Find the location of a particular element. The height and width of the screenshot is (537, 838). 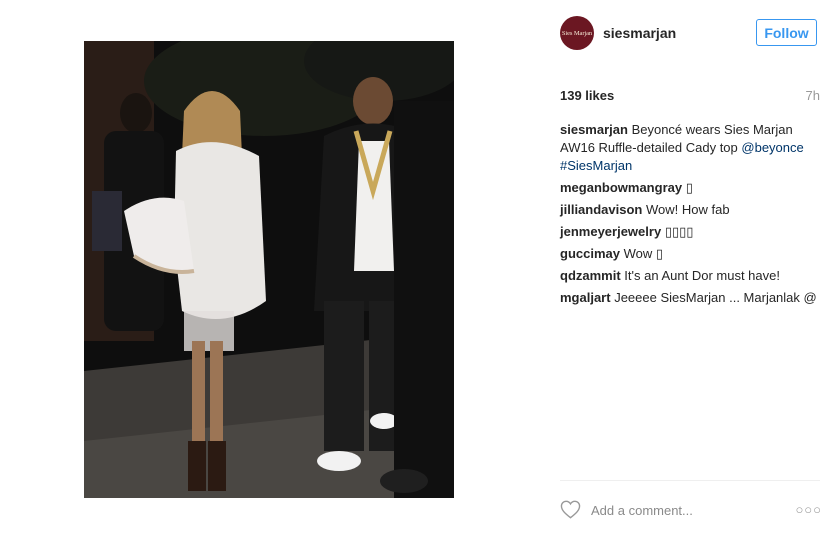

comment-username: qdzammit is located at coordinates (590, 275).